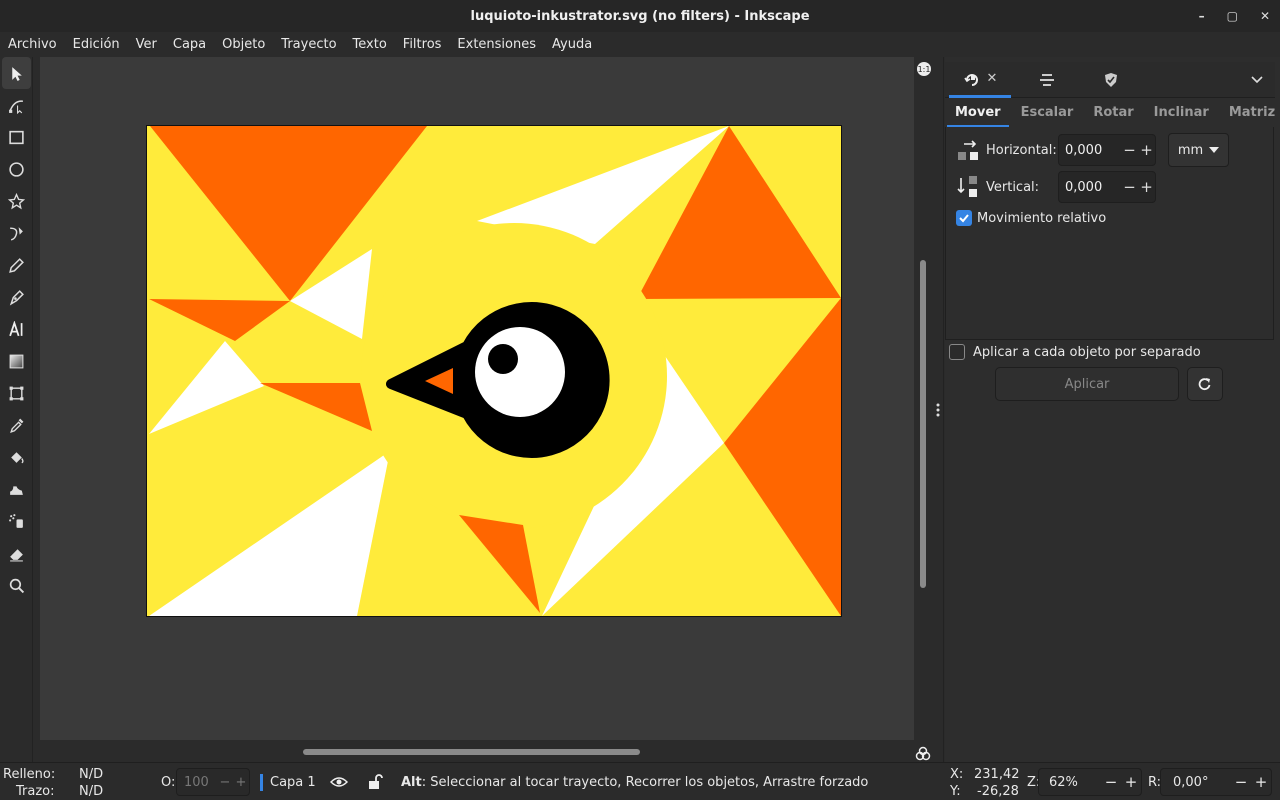 Image resolution: width=1280 pixels, height=800 pixels. What do you see at coordinates (96, 44) in the screenshot?
I see `menu-edicion: Edición` at bounding box center [96, 44].